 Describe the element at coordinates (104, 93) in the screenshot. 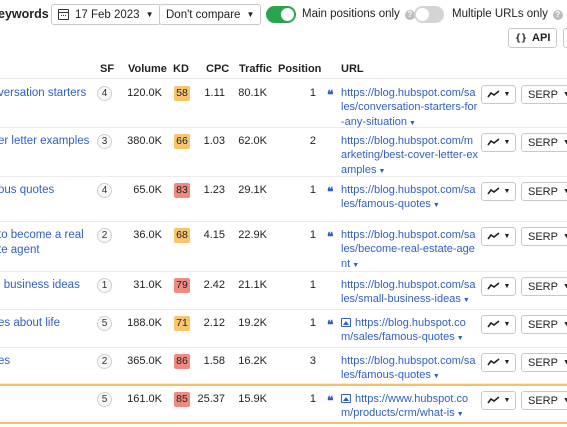

I see `serp-features-count: 4` at that location.